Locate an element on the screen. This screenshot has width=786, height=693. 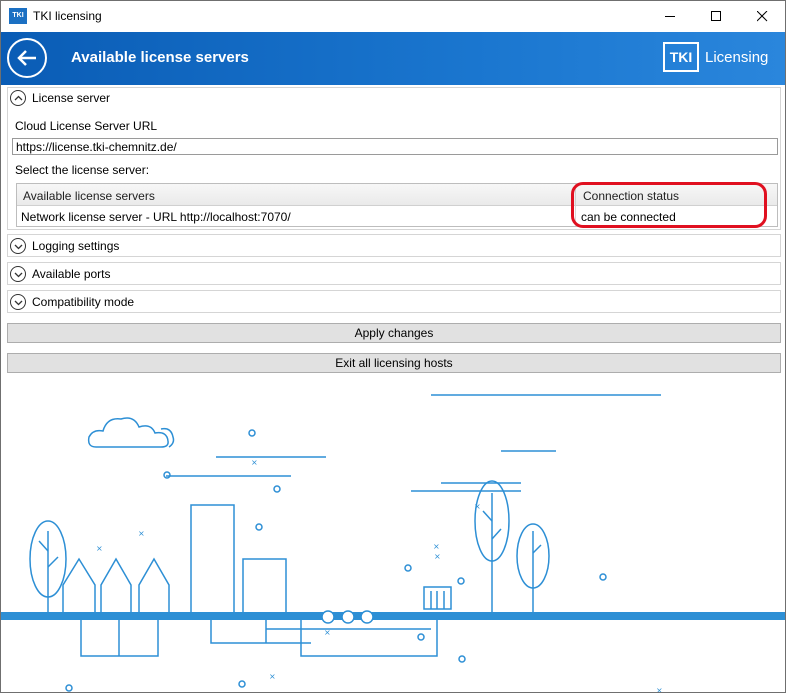
arrow-left-icon is located at coordinates (26, 58).